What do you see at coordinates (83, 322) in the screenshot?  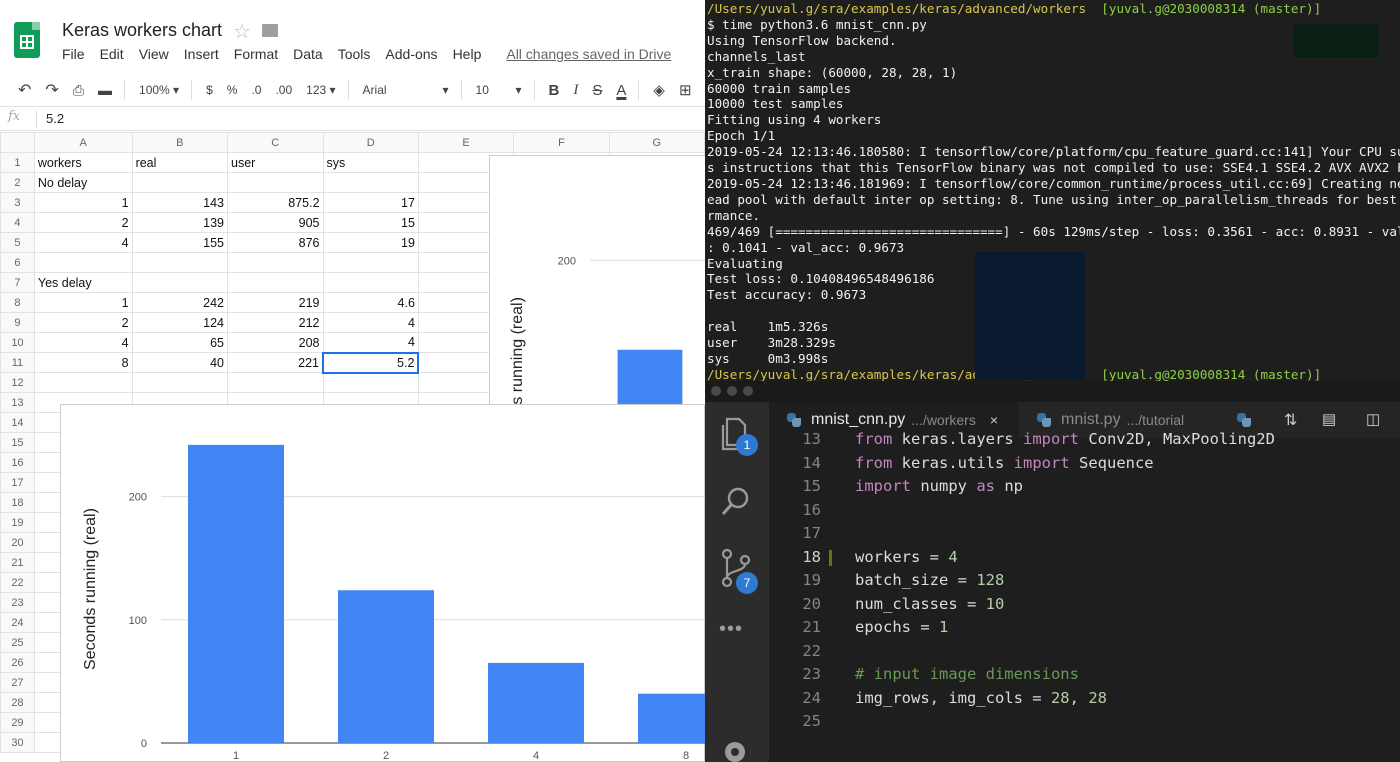 I see `cell: 2` at bounding box center [83, 322].